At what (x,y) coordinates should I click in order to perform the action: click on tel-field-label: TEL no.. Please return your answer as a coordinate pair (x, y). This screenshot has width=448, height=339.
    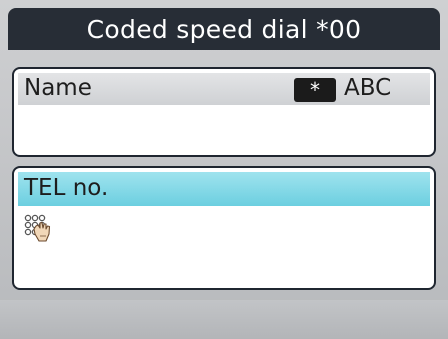
    Looking at the image, I should click on (66, 188).